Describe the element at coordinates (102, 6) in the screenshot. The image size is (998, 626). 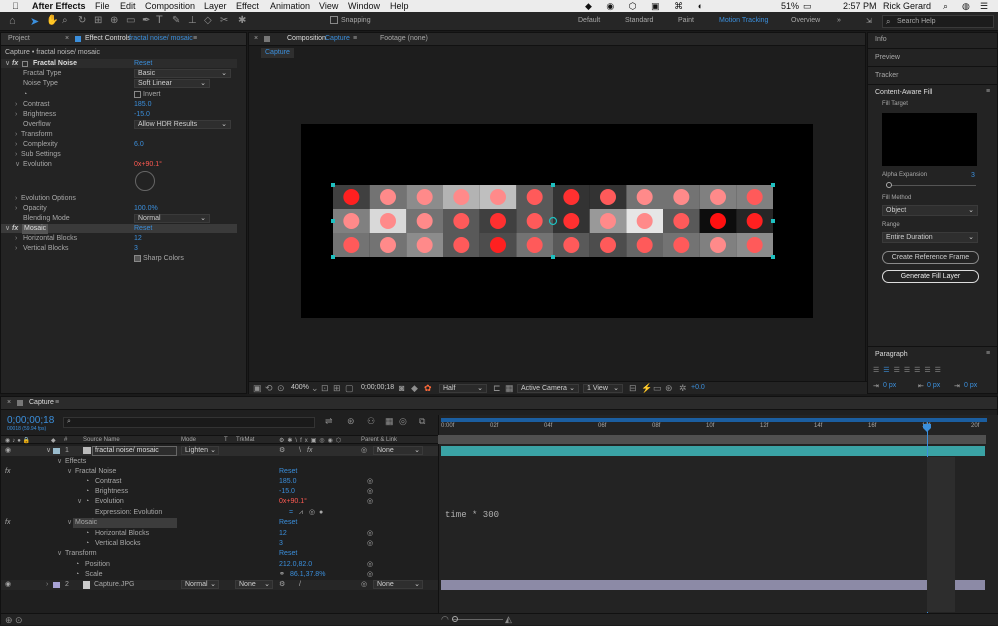
I see `menu-file: File` at that location.